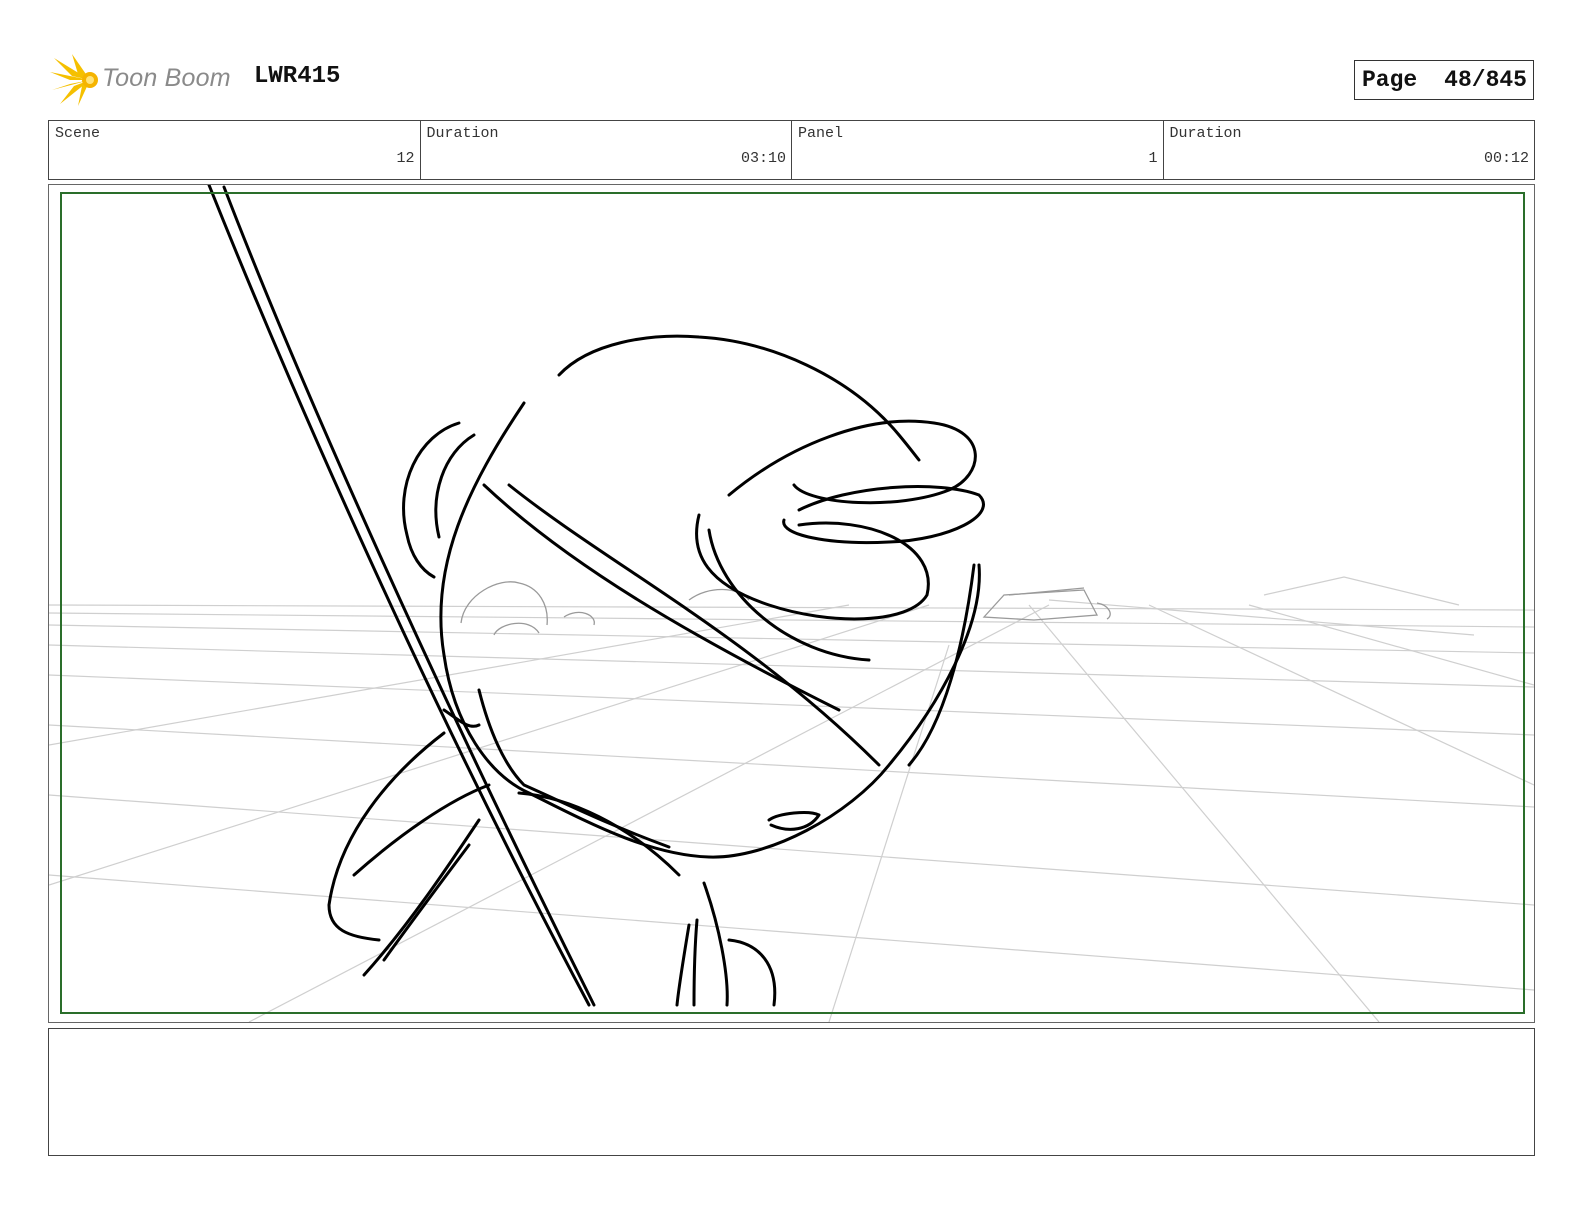 This screenshot has height=1224, width=1584. I want to click on project-code: LWR415, so click(297, 76).